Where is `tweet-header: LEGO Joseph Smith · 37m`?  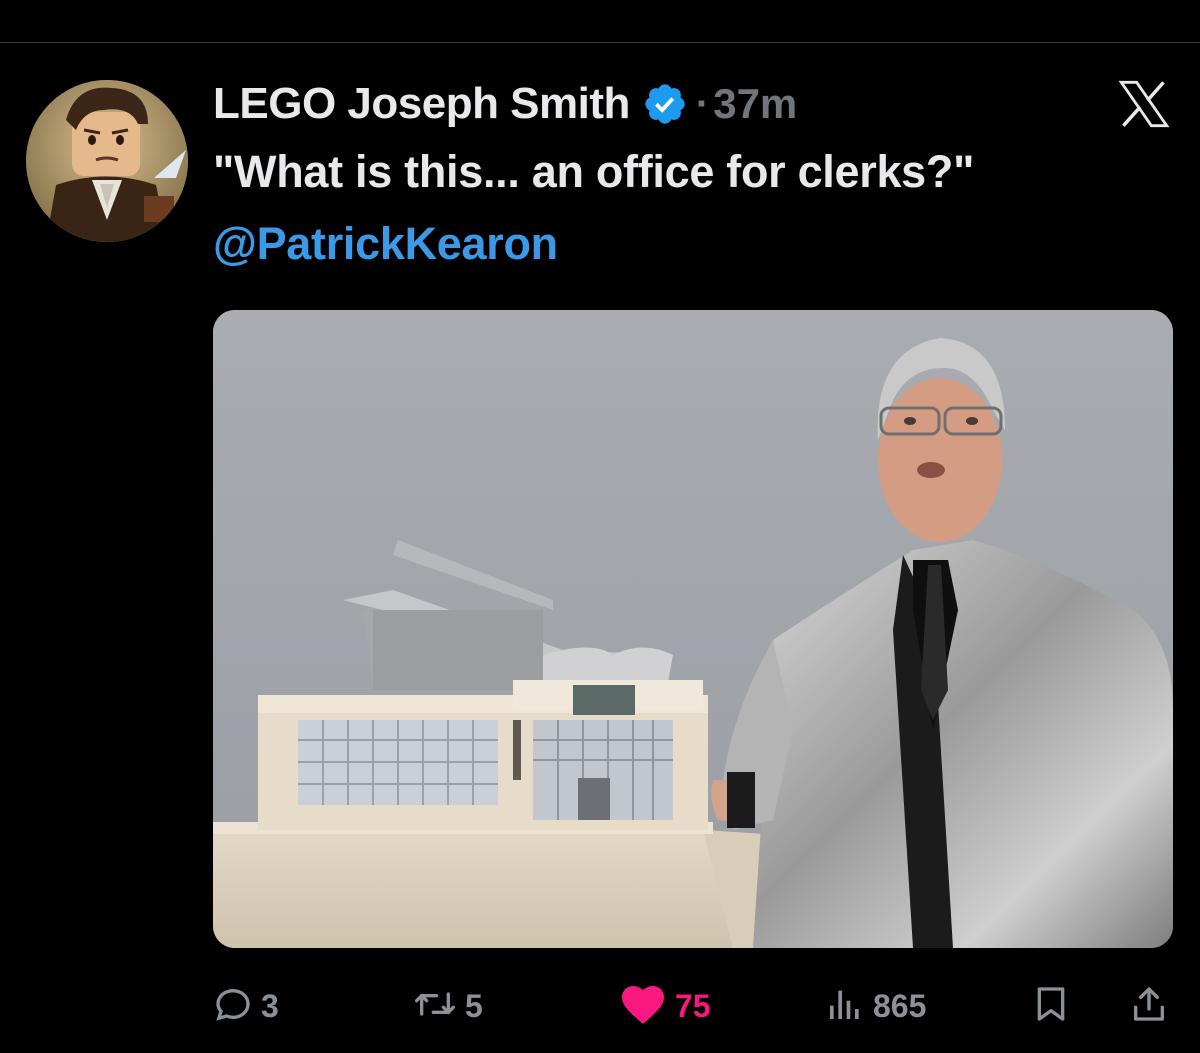 tweet-header: LEGO Joseph Smith · 37m is located at coordinates (505, 104).